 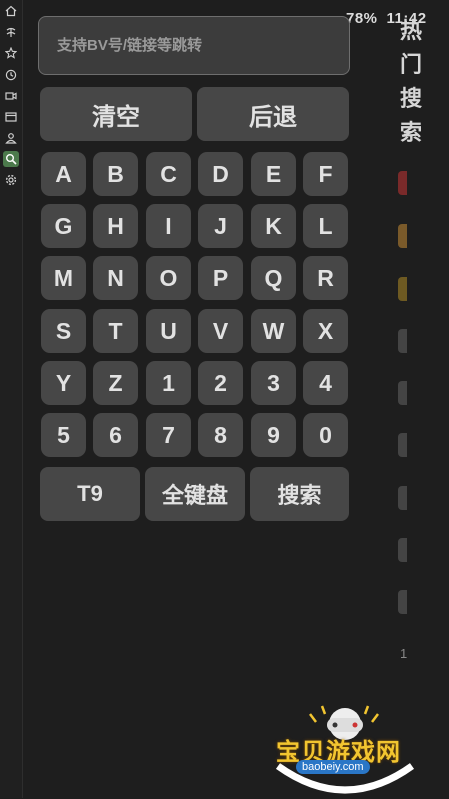 I want to click on clear-button: 清空, so click(x=116, y=114).